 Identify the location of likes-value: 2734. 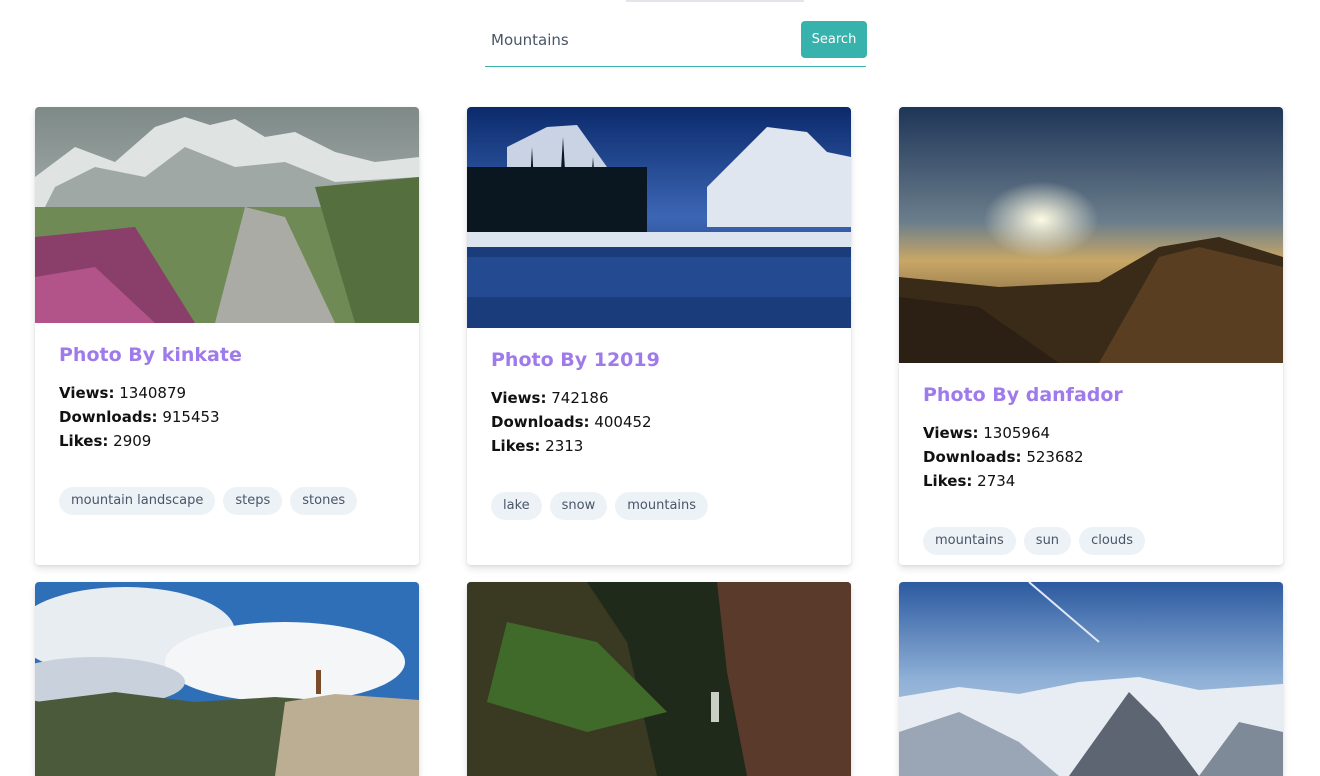
(996, 481).